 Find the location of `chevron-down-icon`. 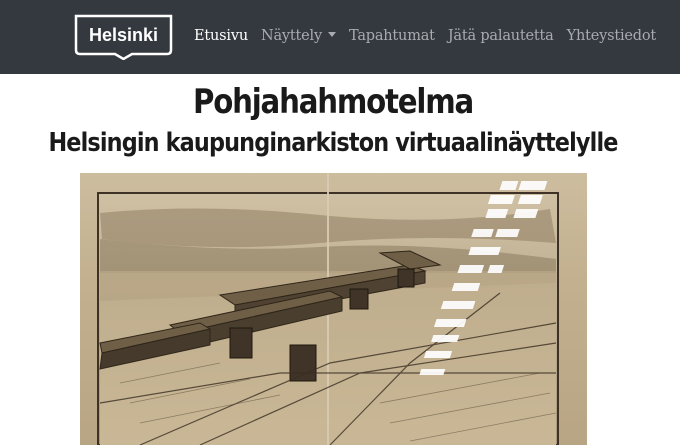

chevron-down-icon is located at coordinates (331, 34).